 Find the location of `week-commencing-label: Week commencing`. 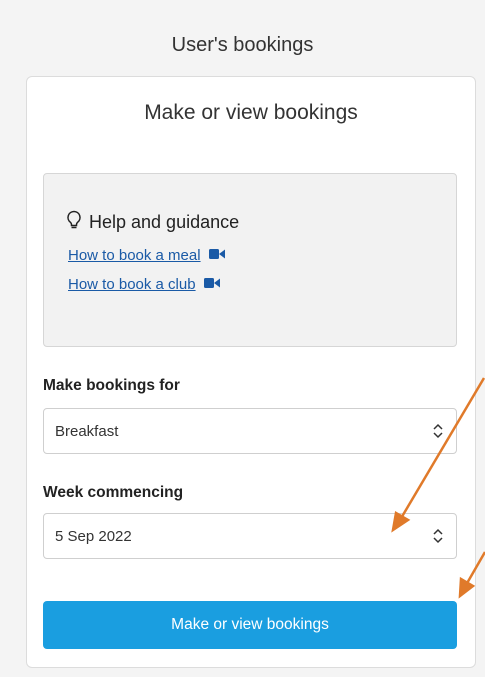

week-commencing-label: Week commencing is located at coordinates (113, 492).